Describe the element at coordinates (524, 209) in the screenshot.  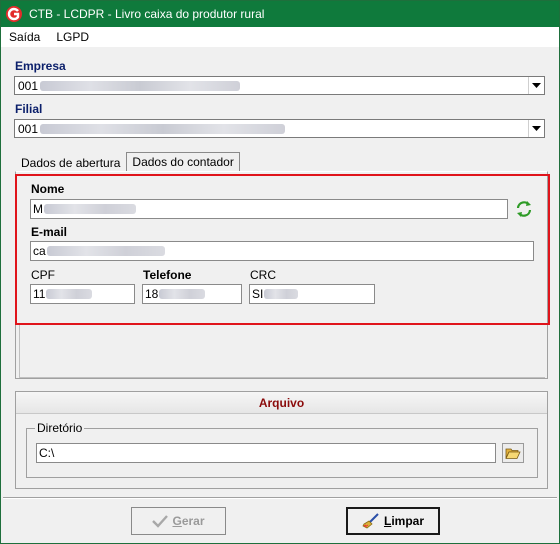
I see `refresh-icon` at that location.